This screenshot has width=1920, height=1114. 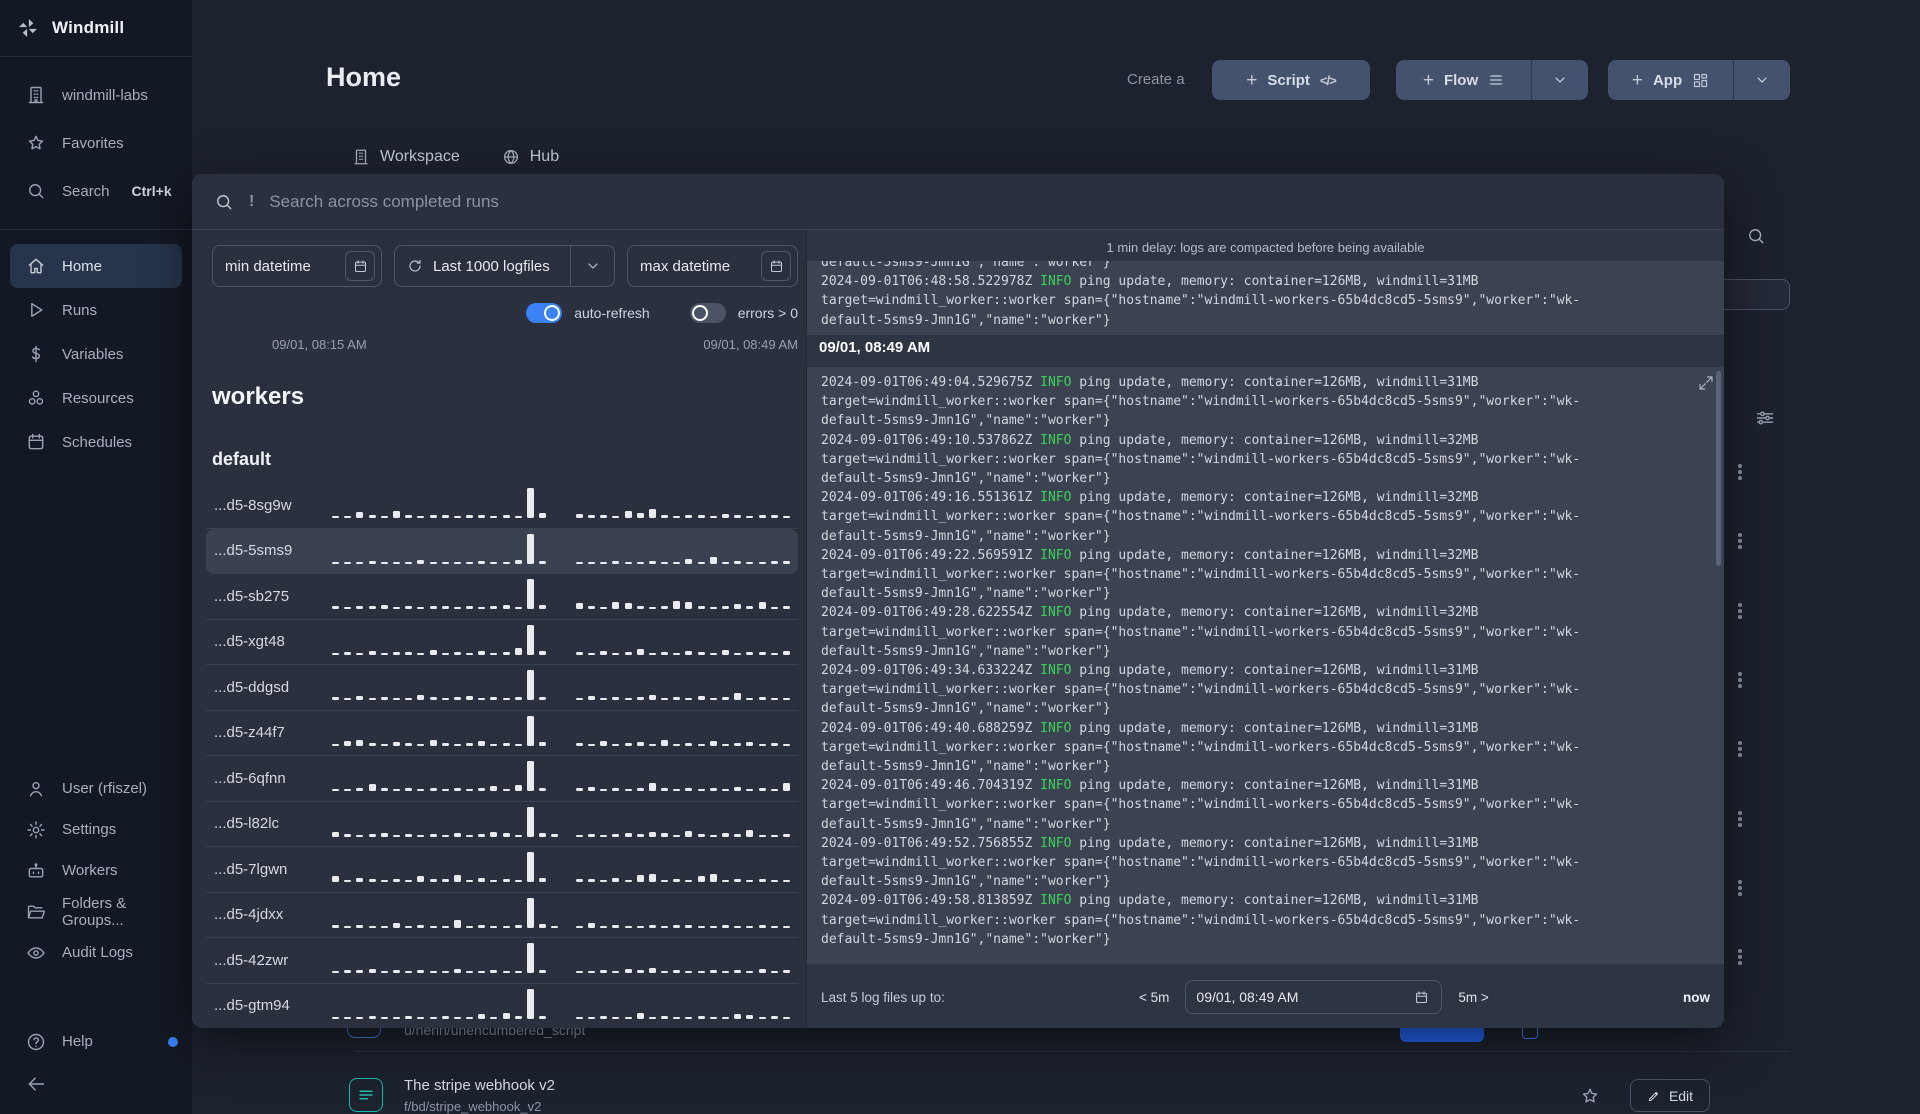 What do you see at coordinates (504, 266) in the screenshot?
I see `logfiles-select: Last 1000 logfiles` at bounding box center [504, 266].